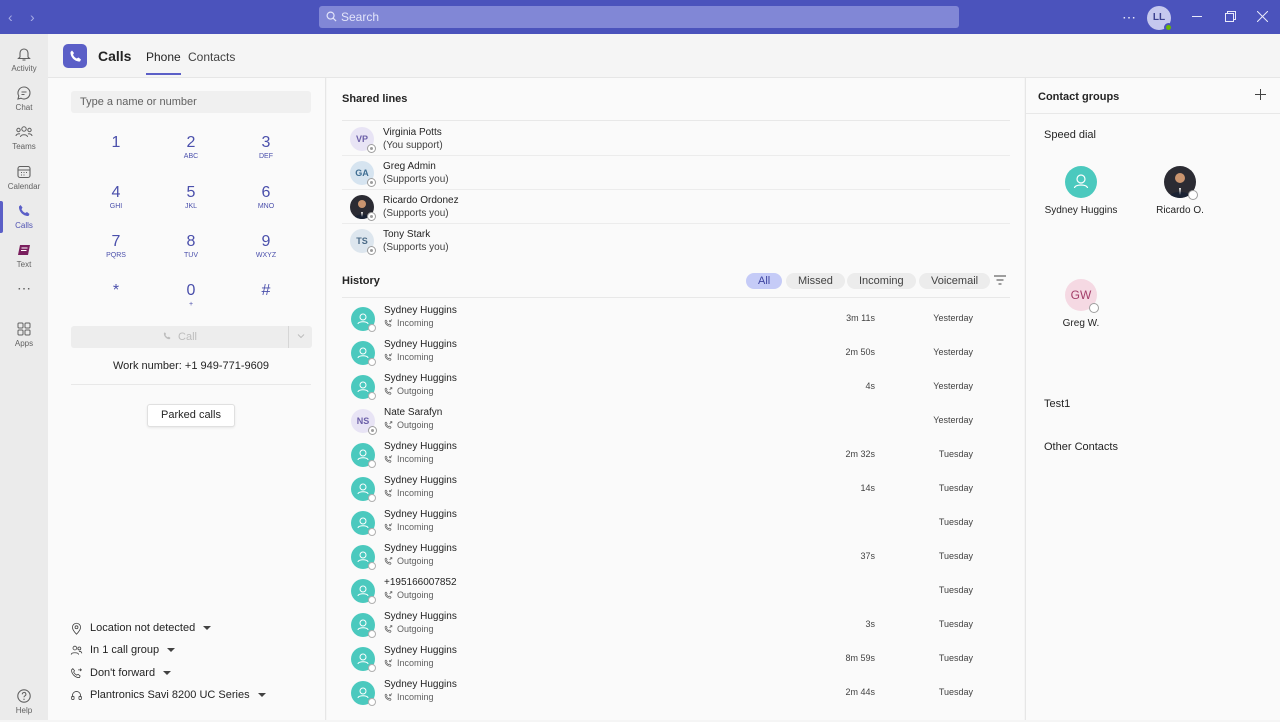 The image size is (1280, 722). I want to click on rail-activity: Activity, so click(24, 60).